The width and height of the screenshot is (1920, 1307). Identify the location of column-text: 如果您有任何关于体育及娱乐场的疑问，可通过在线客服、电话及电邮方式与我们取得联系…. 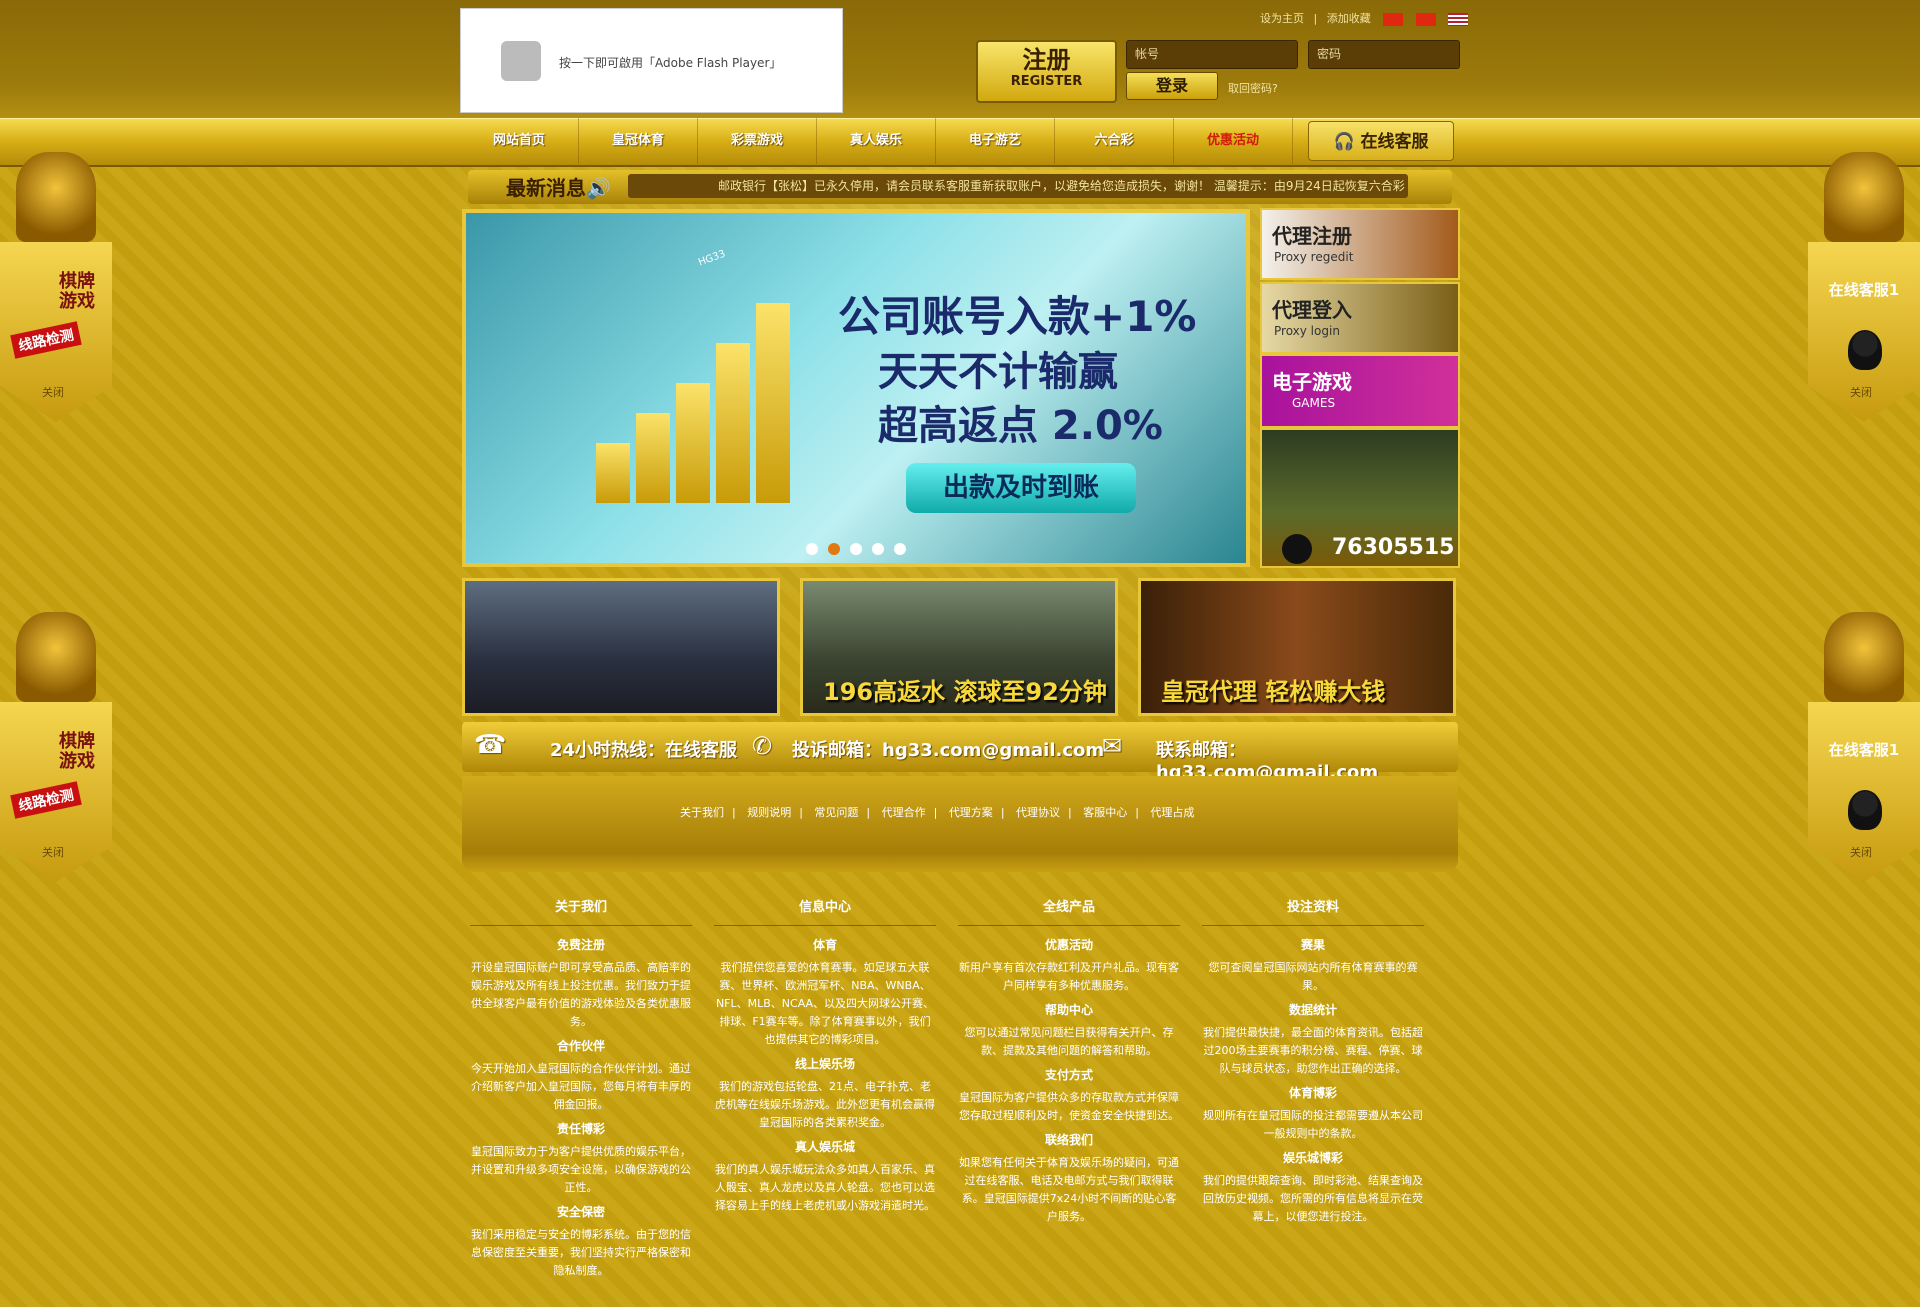
(1069, 1189).